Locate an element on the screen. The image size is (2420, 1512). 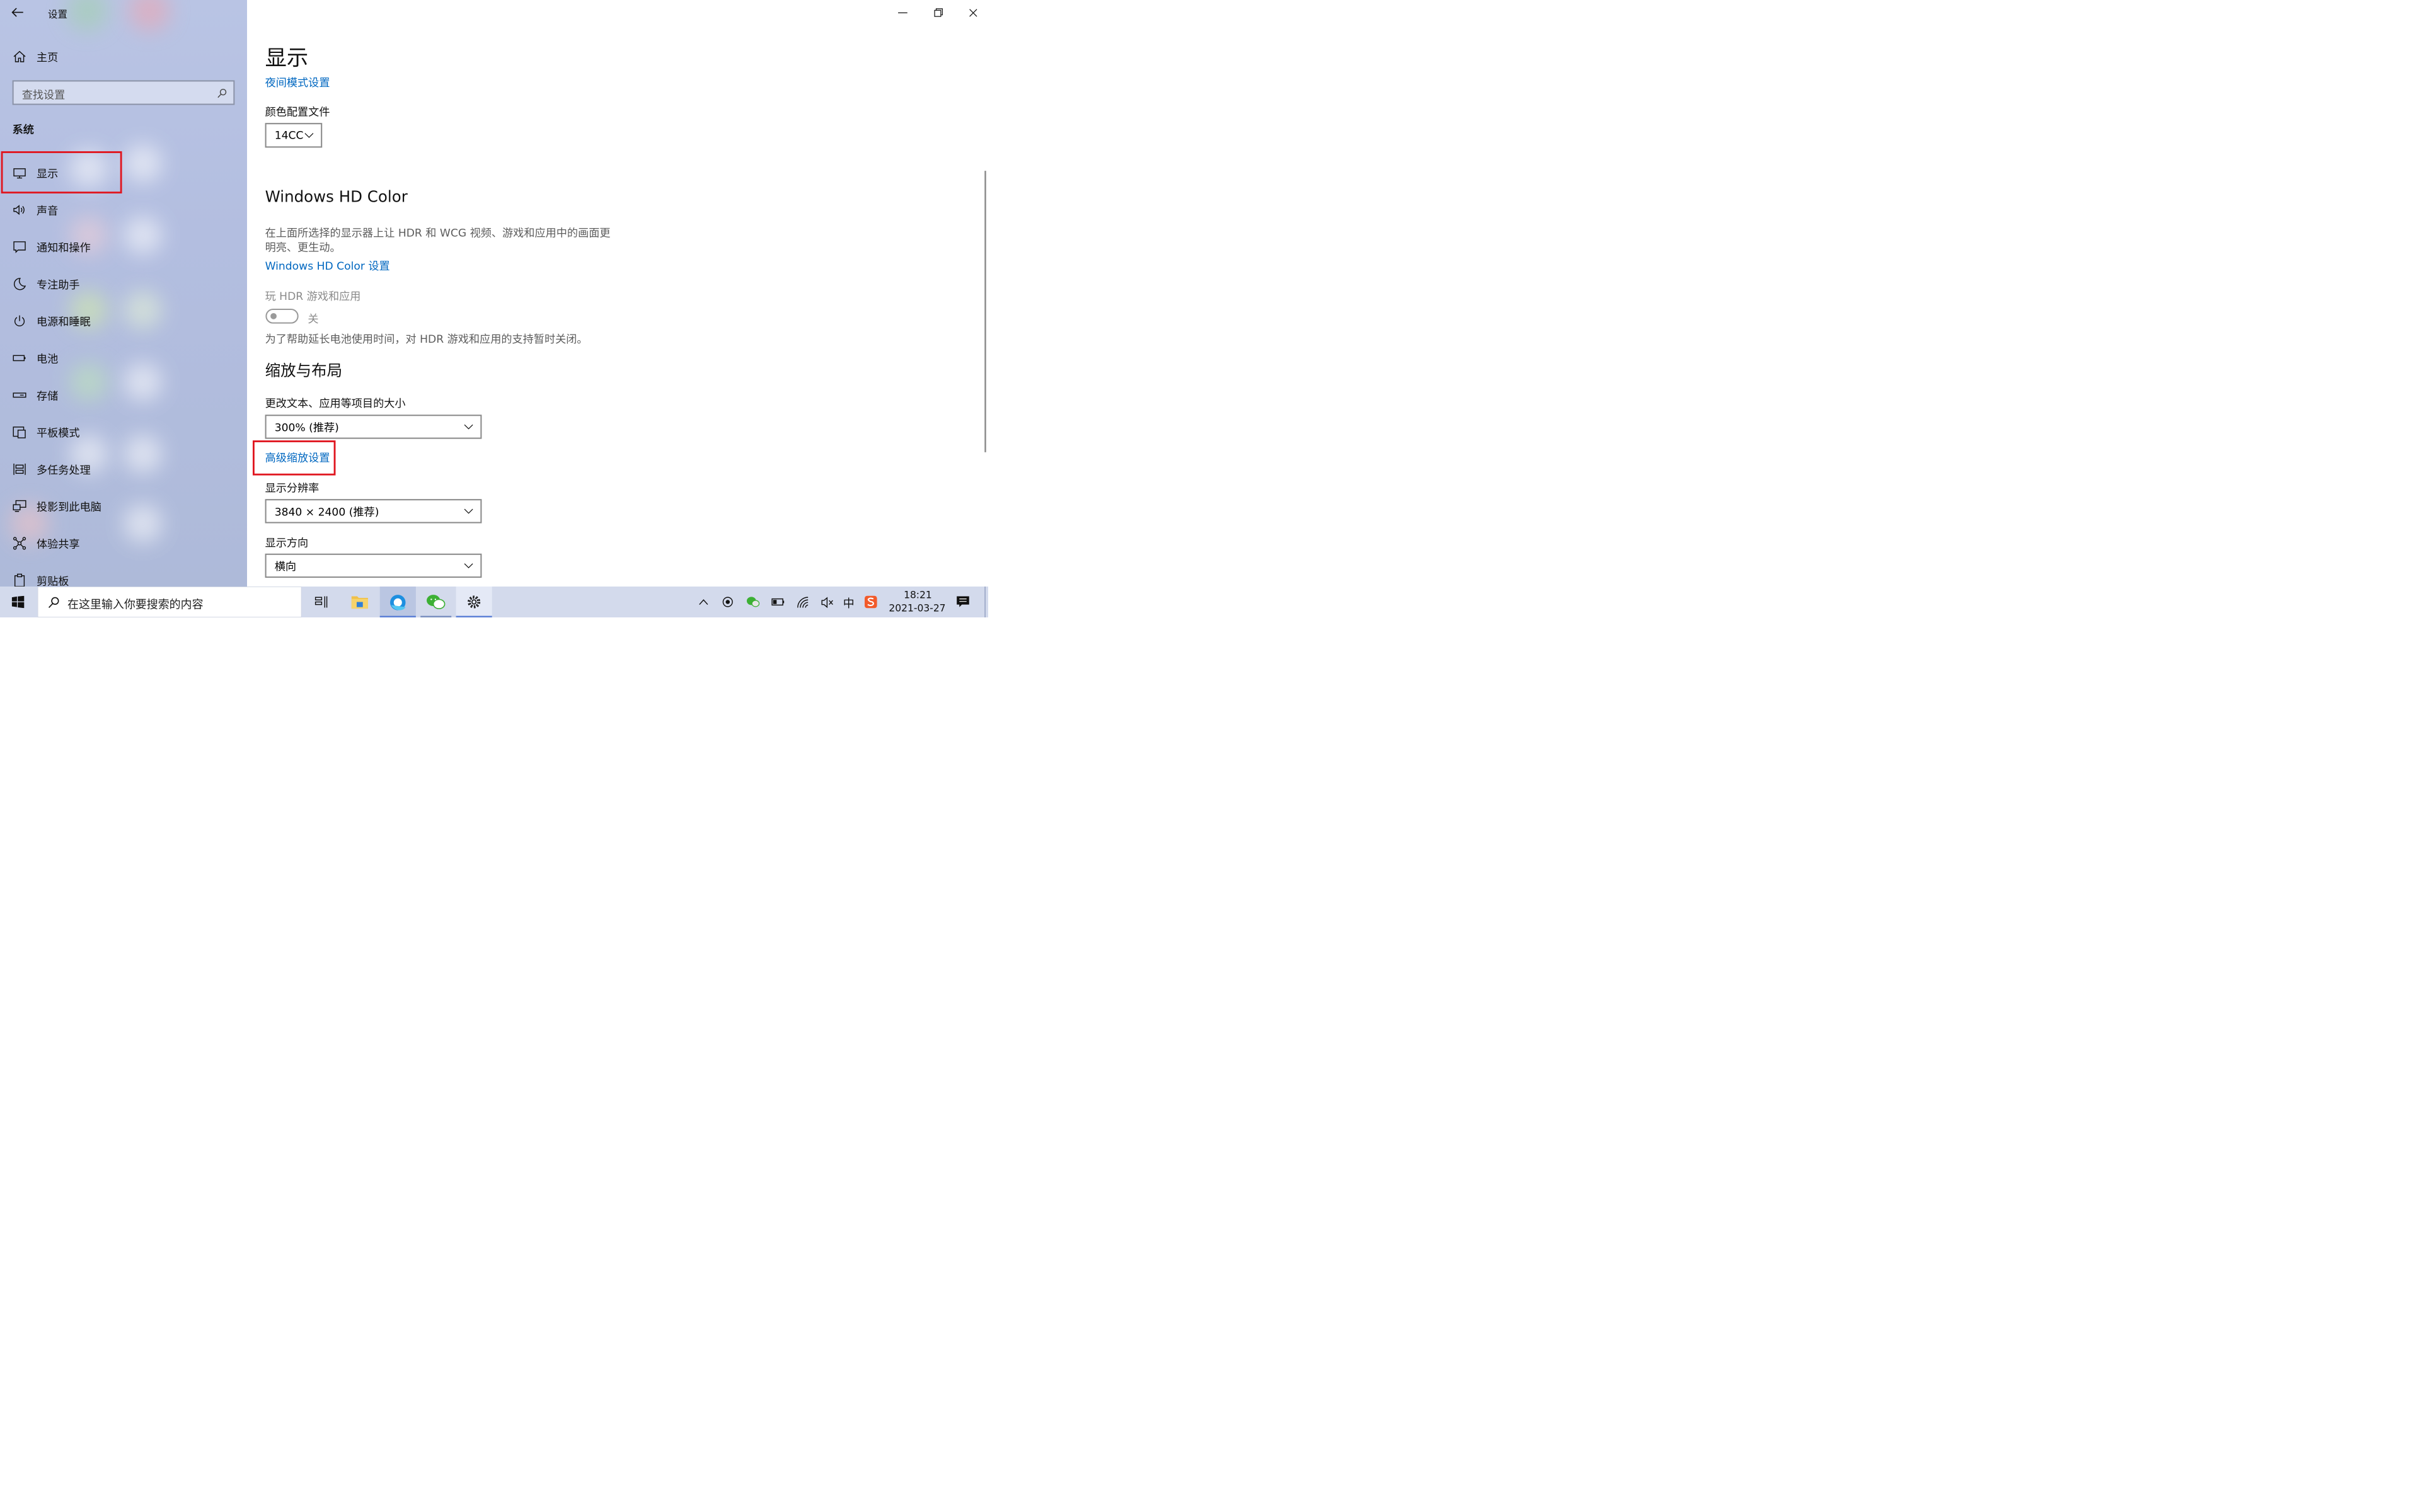
record-icon is located at coordinates (728, 602).